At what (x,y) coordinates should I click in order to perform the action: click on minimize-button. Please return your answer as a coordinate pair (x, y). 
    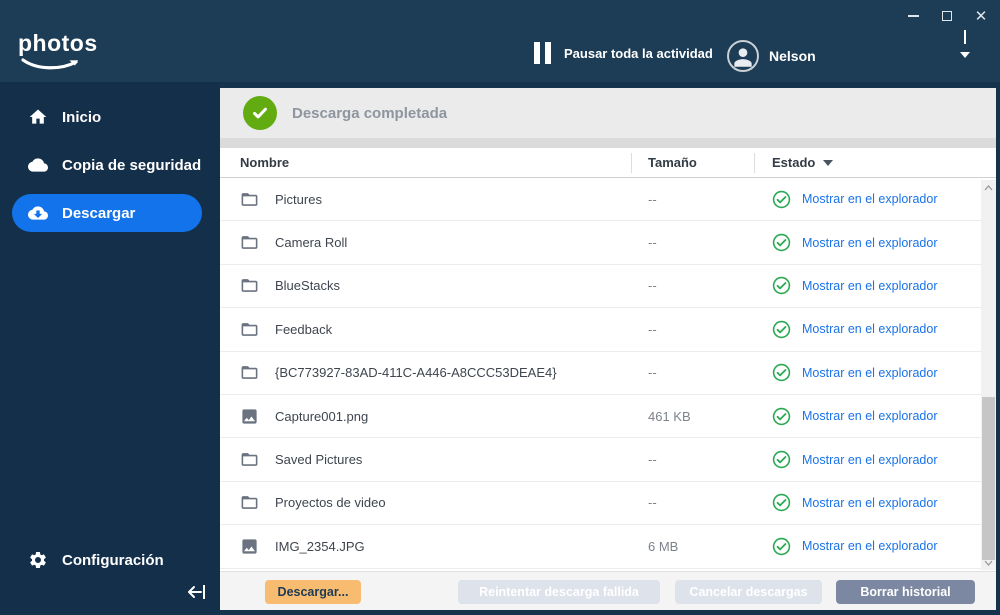
    Looking at the image, I should click on (913, 16).